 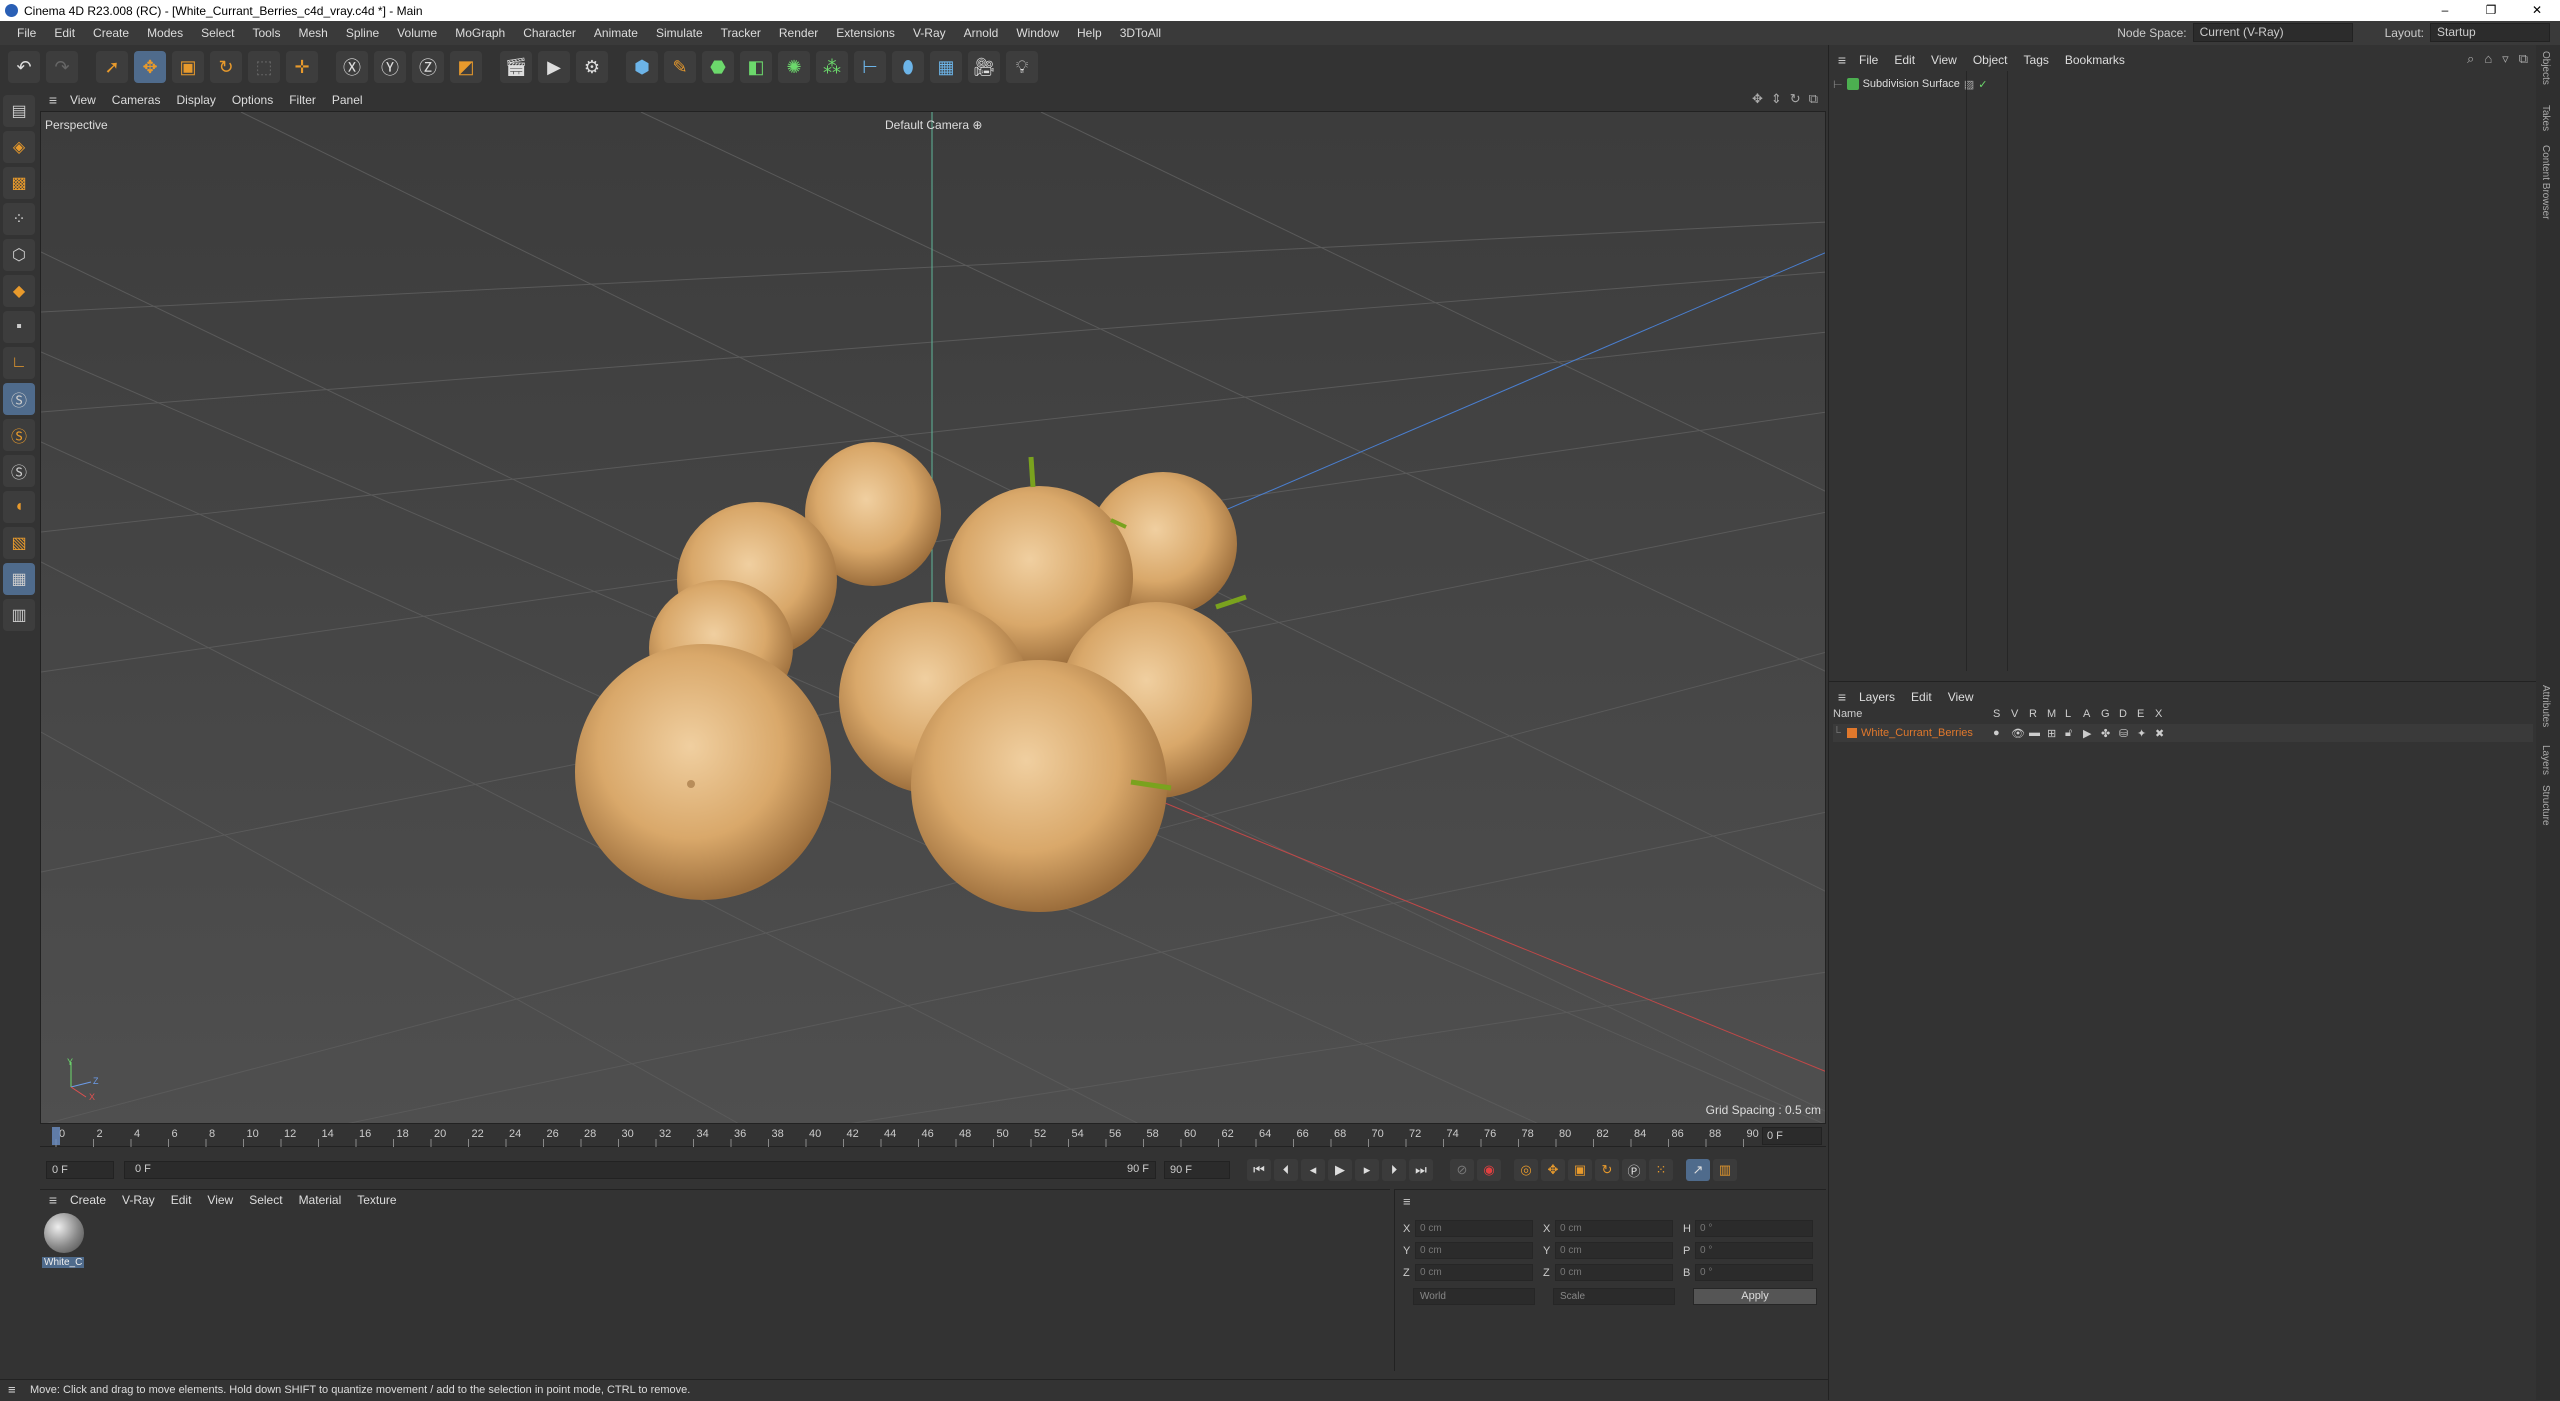 I want to click on layer-solo-icon: ●, so click(x=2002, y=733).